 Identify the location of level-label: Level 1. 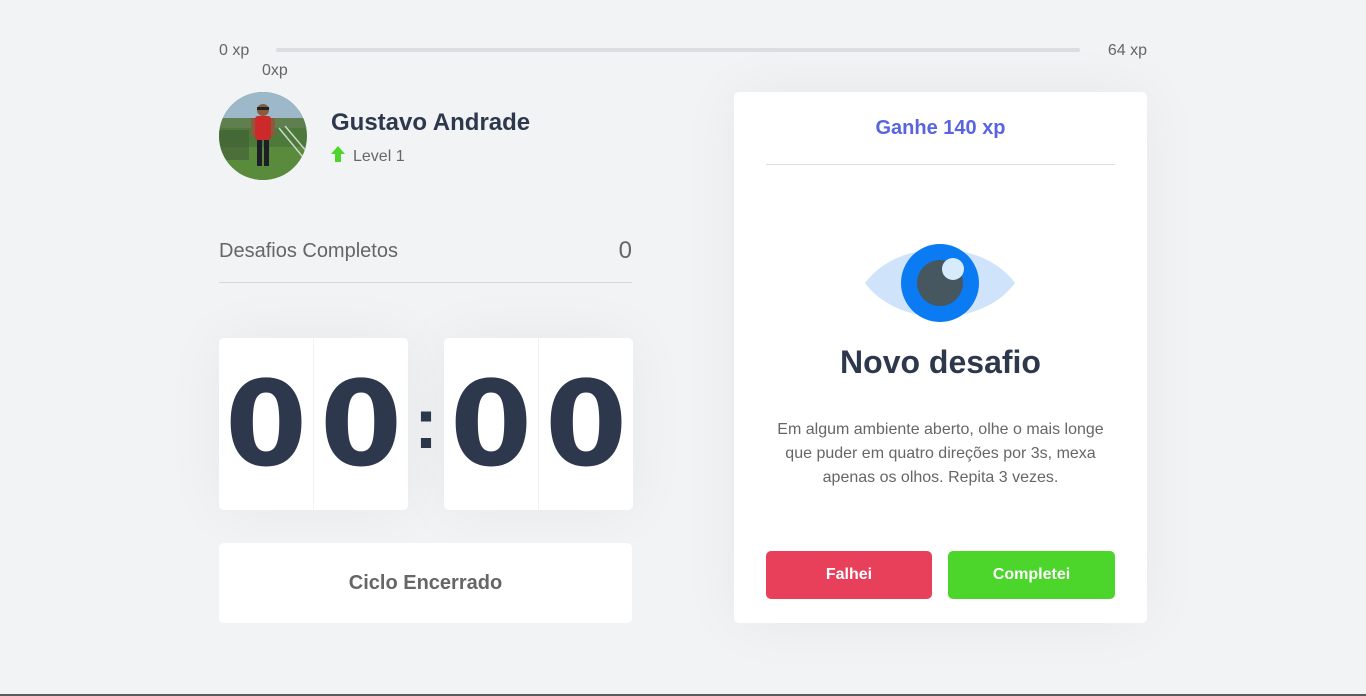
(379, 156).